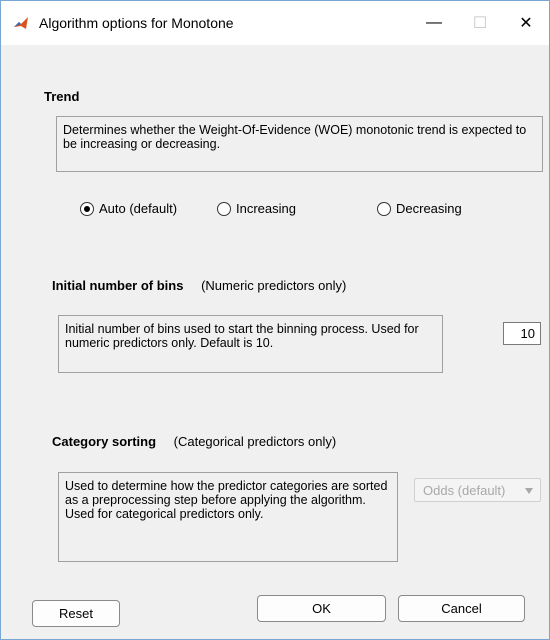  I want to click on radio-increasing: Increasing, so click(256, 208).